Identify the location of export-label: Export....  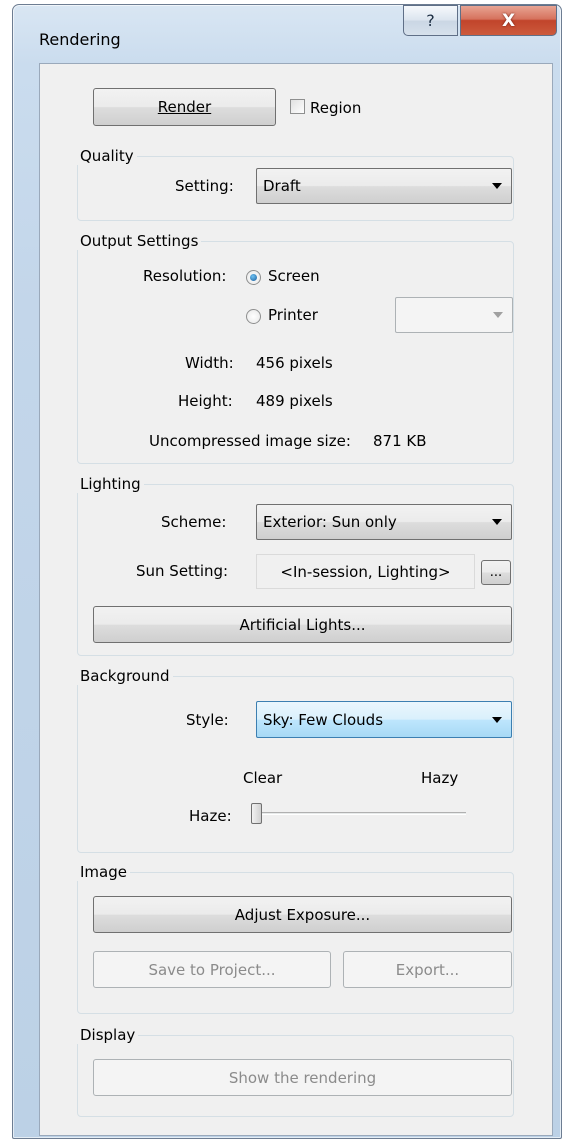
(427, 969).